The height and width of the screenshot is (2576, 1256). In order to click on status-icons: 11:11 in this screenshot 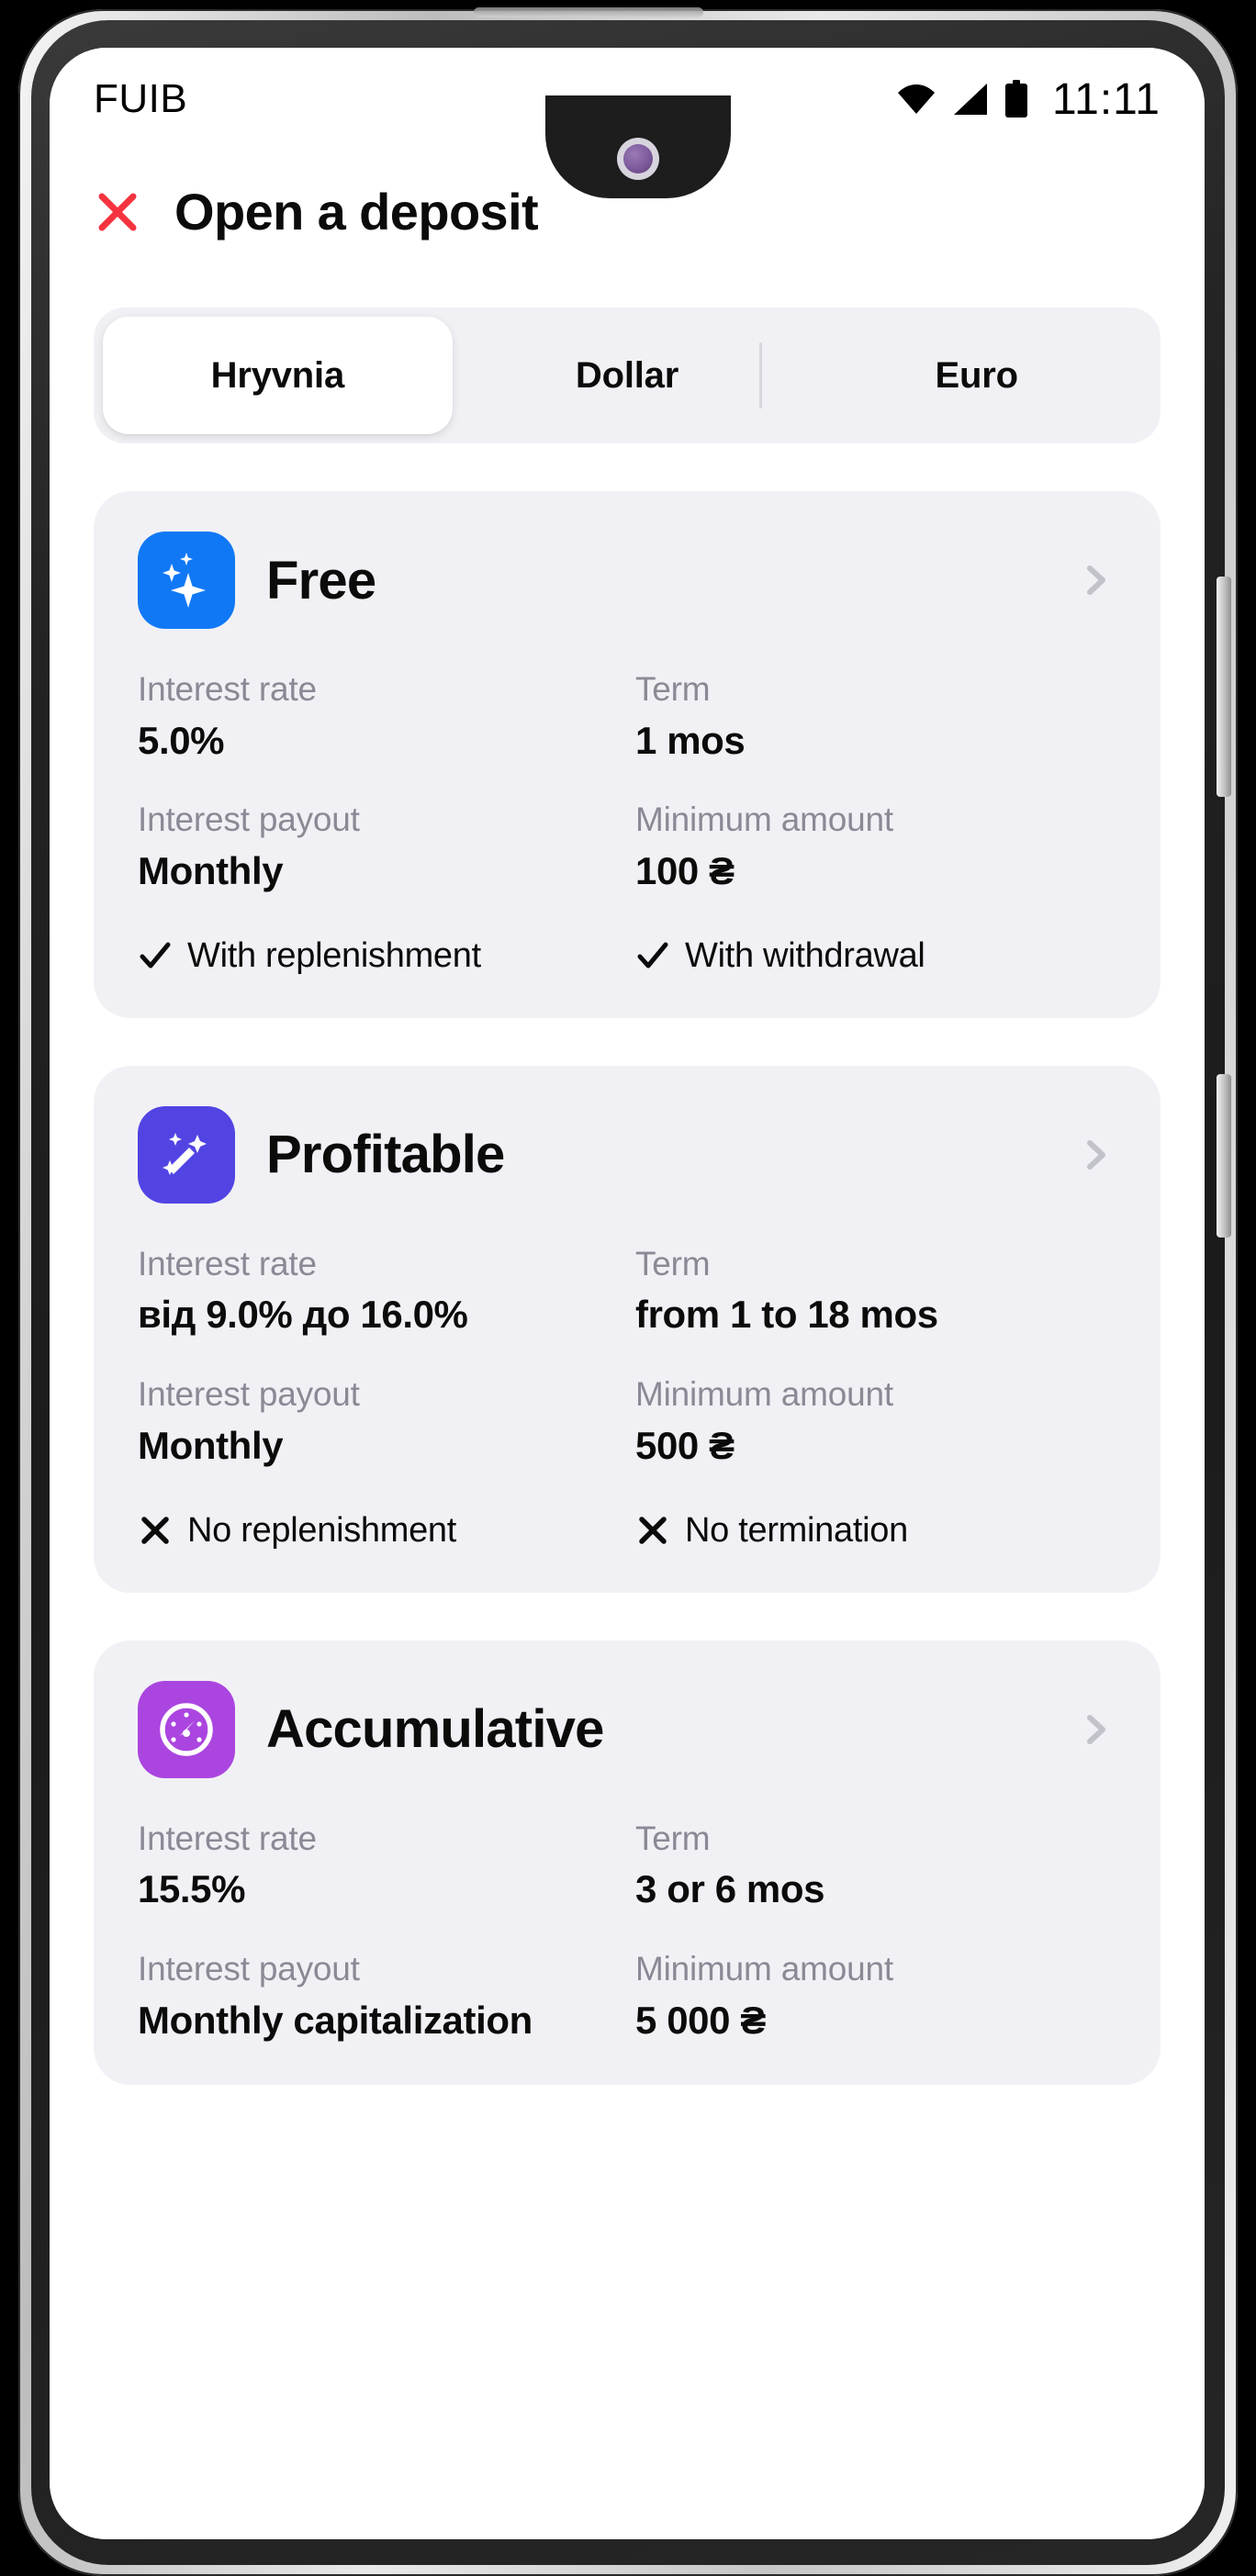, I will do `click(1028, 99)`.